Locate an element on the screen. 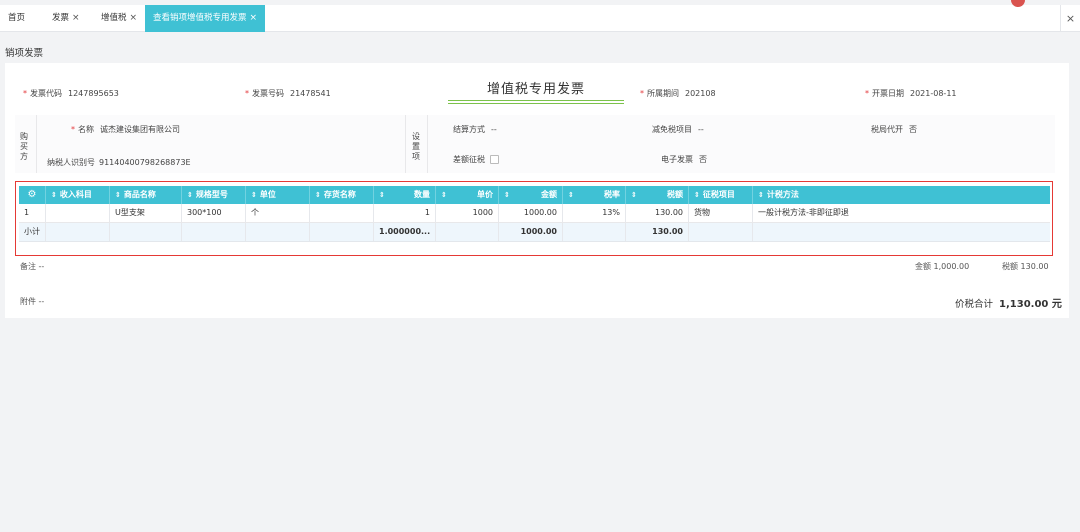  issue-date-field: * 开票日期 2021-08-11 is located at coordinates (911, 93).